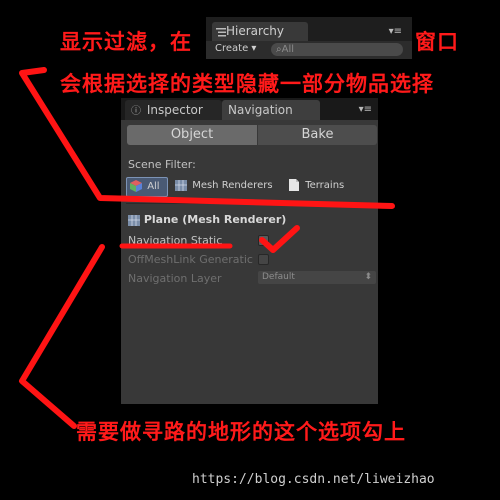 The height and width of the screenshot is (500, 500). Describe the element at coordinates (279, 239) in the screenshot. I see `annotation-checkmark` at that location.